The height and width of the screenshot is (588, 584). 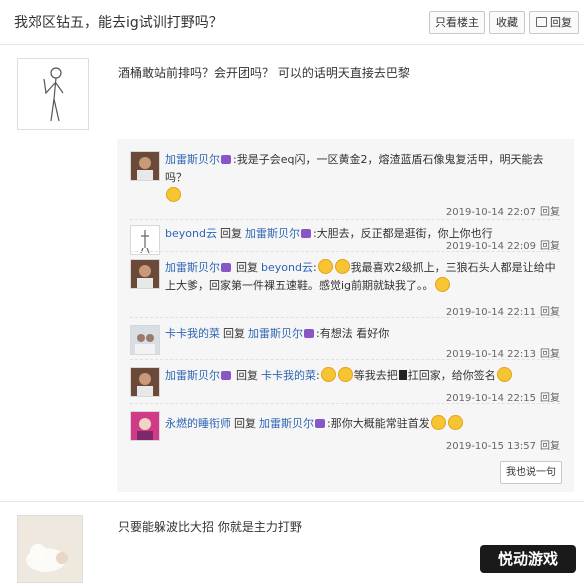 What do you see at coordinates (365, 178) in the screenshot?
I see `comment-body: 加雷斯贝尔:我是子会eq闪，一区黄金2，熔渣蓝盾石像鬼复活甲，明天能去吗？` at bounding box center [365, 178].